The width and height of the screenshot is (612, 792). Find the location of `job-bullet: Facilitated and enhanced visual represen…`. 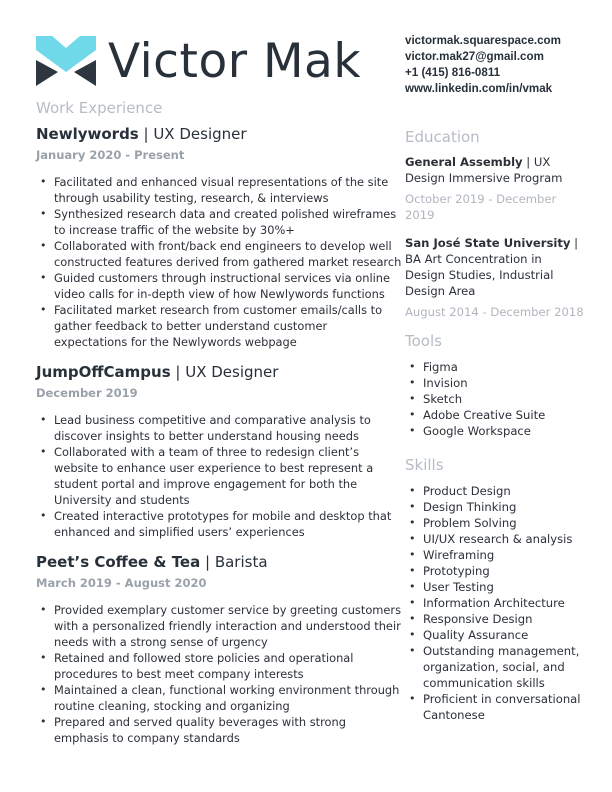

job-bullet: Facilitated and enhanced visual represen… is located at coordinates (219, 190).